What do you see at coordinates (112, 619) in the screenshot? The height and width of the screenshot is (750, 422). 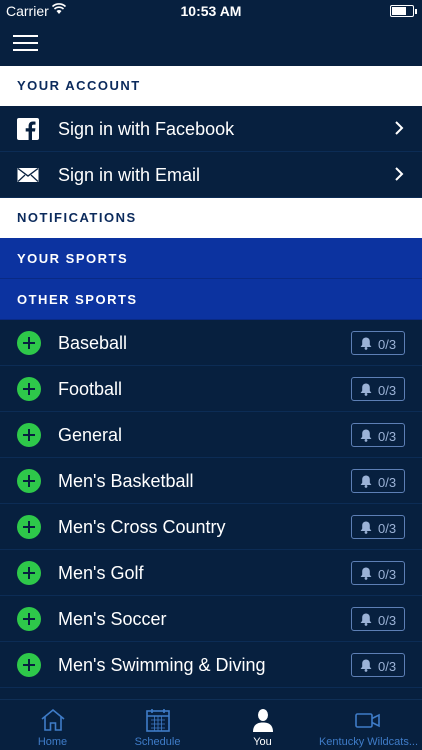 I see `sport-name: Men's Soccer` at bounding box center [112, 619].